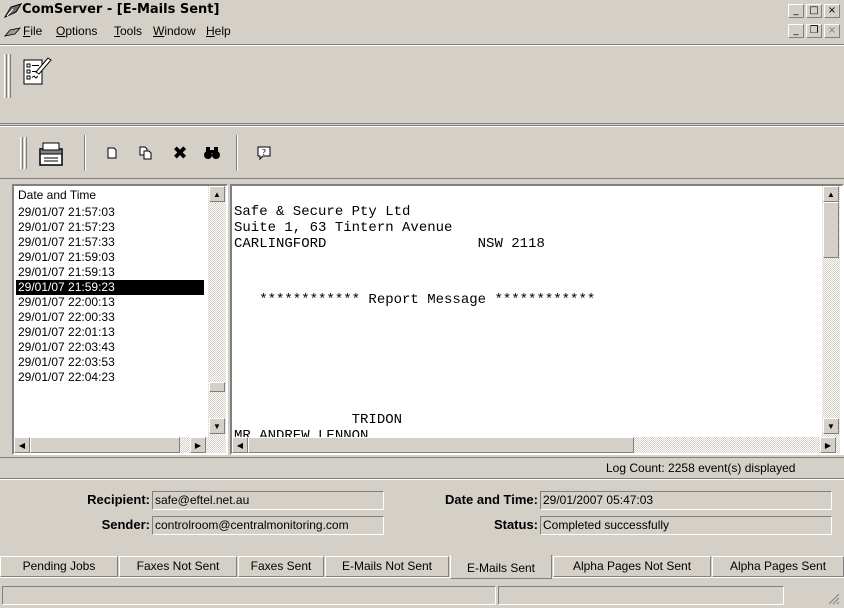 The image size is (844, 608). Describe the element at coordinates (178, 566) in the screenshot. I see `tab-faxes-not-sent: Faxes Not Sent` at that location.